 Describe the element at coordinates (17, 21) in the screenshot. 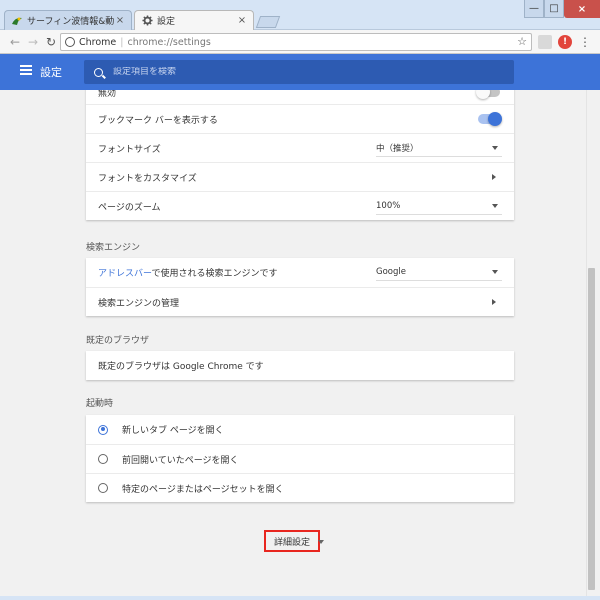

I see `surf-favicon-icon` at that location.